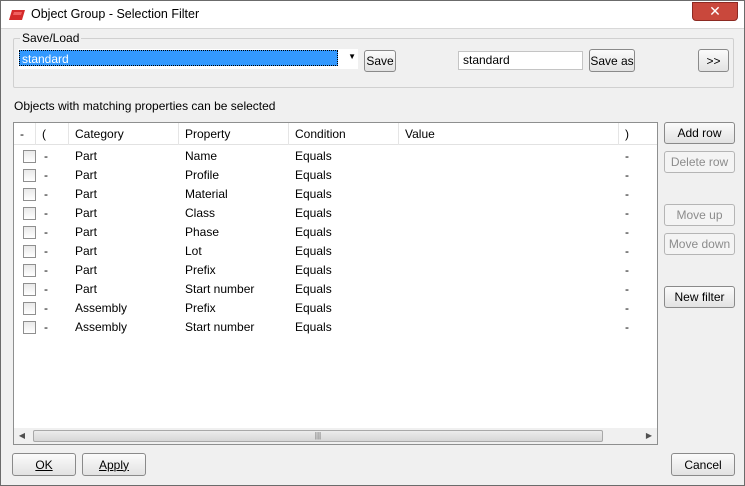  I want to click on cell-property: Profile, so click(202, 175).